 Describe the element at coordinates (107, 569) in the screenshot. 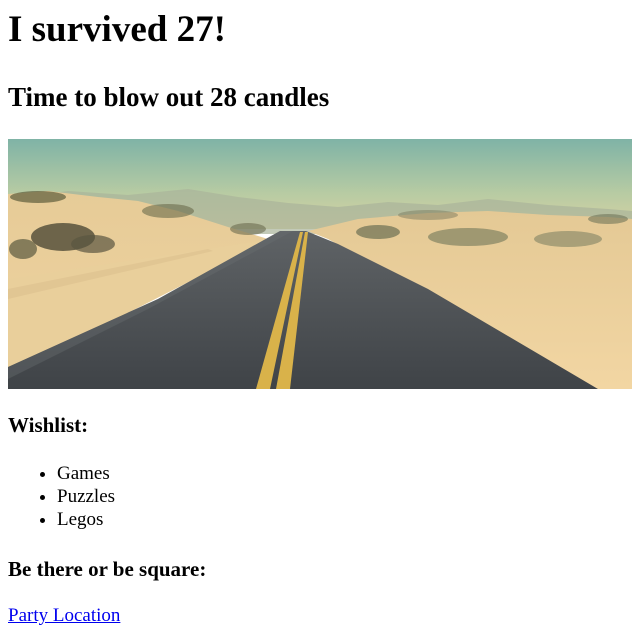

I see `invite-heading: Be there or be square:` at that location.